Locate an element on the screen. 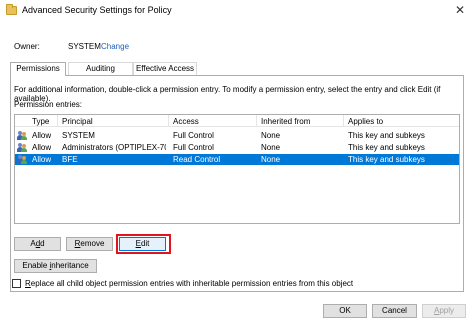 The image size is (474, 321). cell-principal: BFE is located at coordinates (70, 159).